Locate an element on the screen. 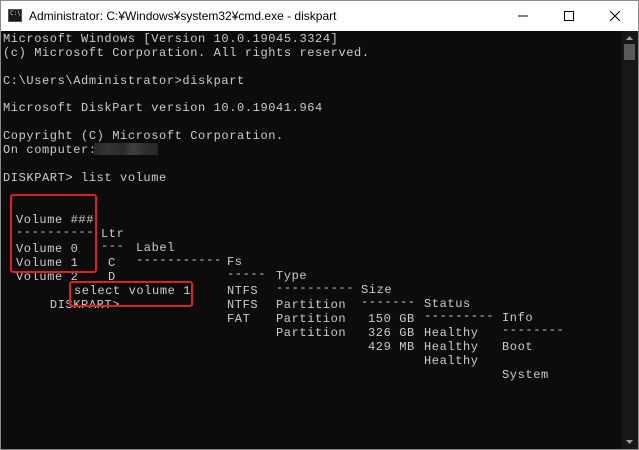 Image resolution: width=639 pixels, height=450 pixels. info-cell: Boot is located at coordinates (518, 347).